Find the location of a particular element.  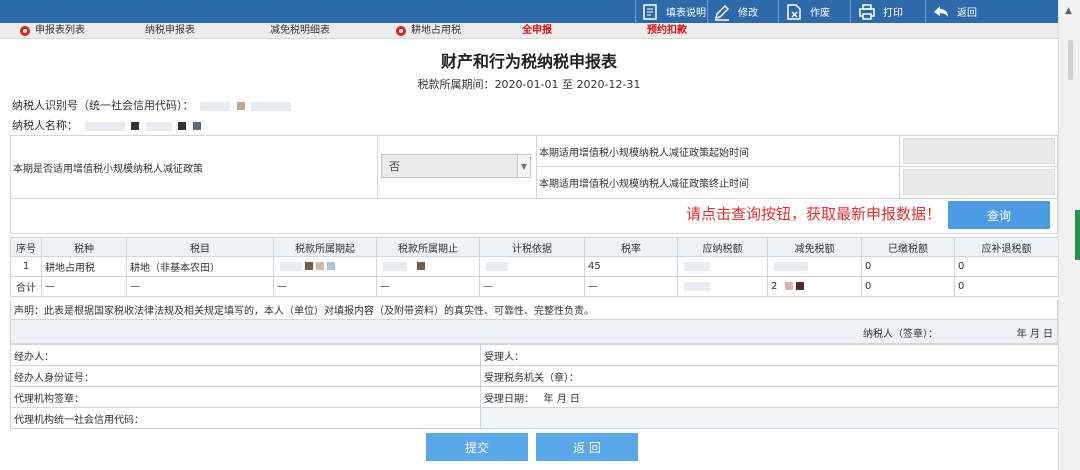

policy-end-input is located at coordinates (979, 182).